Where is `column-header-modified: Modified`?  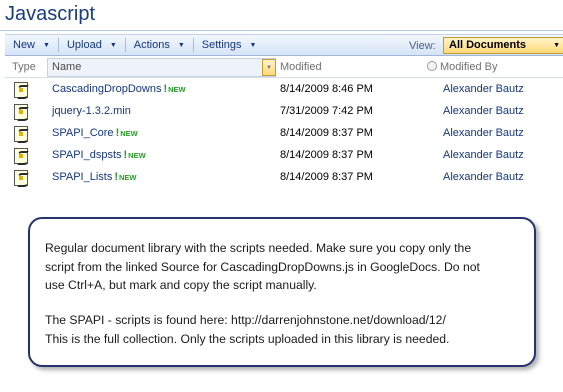 column-header-modified: Modified is located at coordinates (301, 67).